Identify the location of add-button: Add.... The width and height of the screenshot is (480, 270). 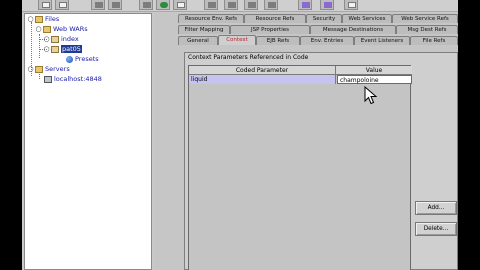
(436, 208).